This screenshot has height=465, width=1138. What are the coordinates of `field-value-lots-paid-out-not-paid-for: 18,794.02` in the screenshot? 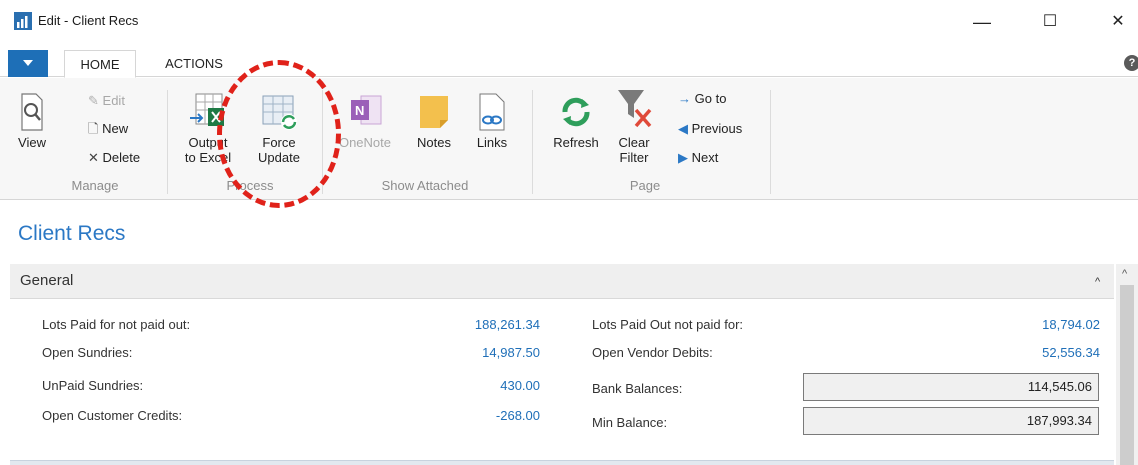 It's located at (1030, 324).